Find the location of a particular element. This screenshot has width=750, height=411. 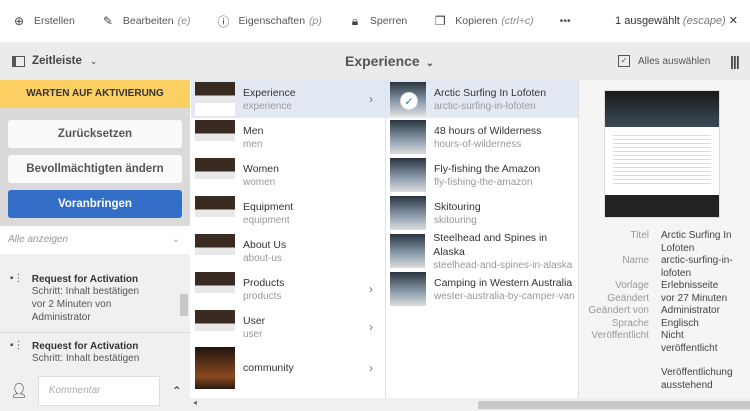

metadata-row: Titel Arctic Surfing In Lofoten is located at coordinates (681, 242).